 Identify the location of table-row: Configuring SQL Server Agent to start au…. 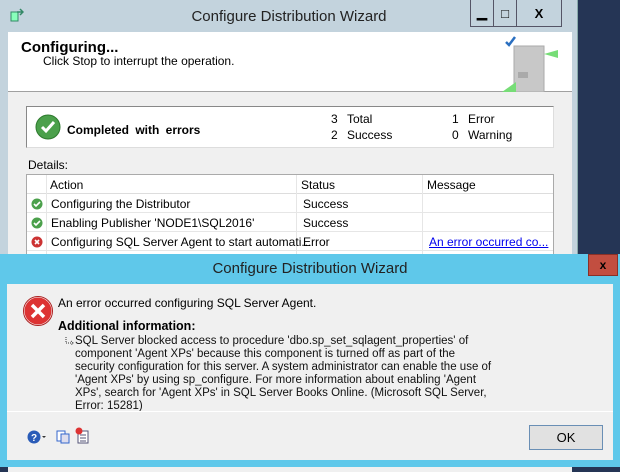
(290, 241).